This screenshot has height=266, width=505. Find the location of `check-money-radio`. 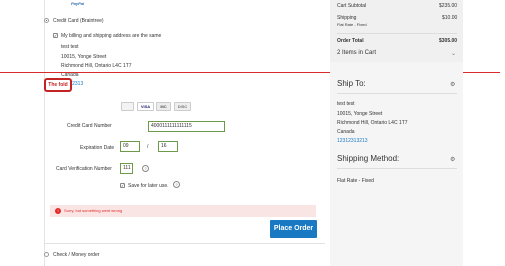

check-money-radio is located at coordinates (46, 254).